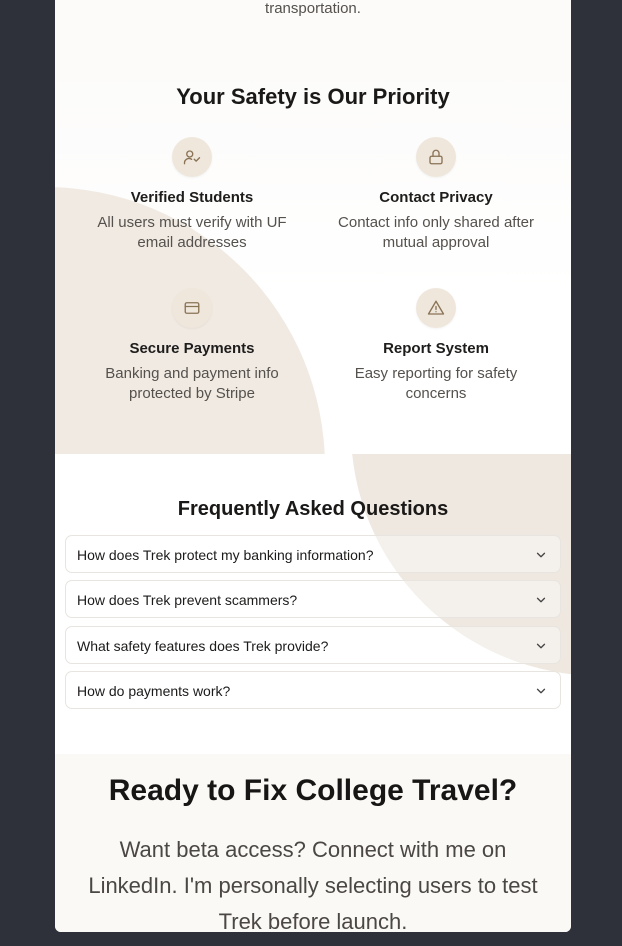 This screenshot has width=622, height=946. I want to click on faq-item-payments: How do payments work?, so click(313, 690).